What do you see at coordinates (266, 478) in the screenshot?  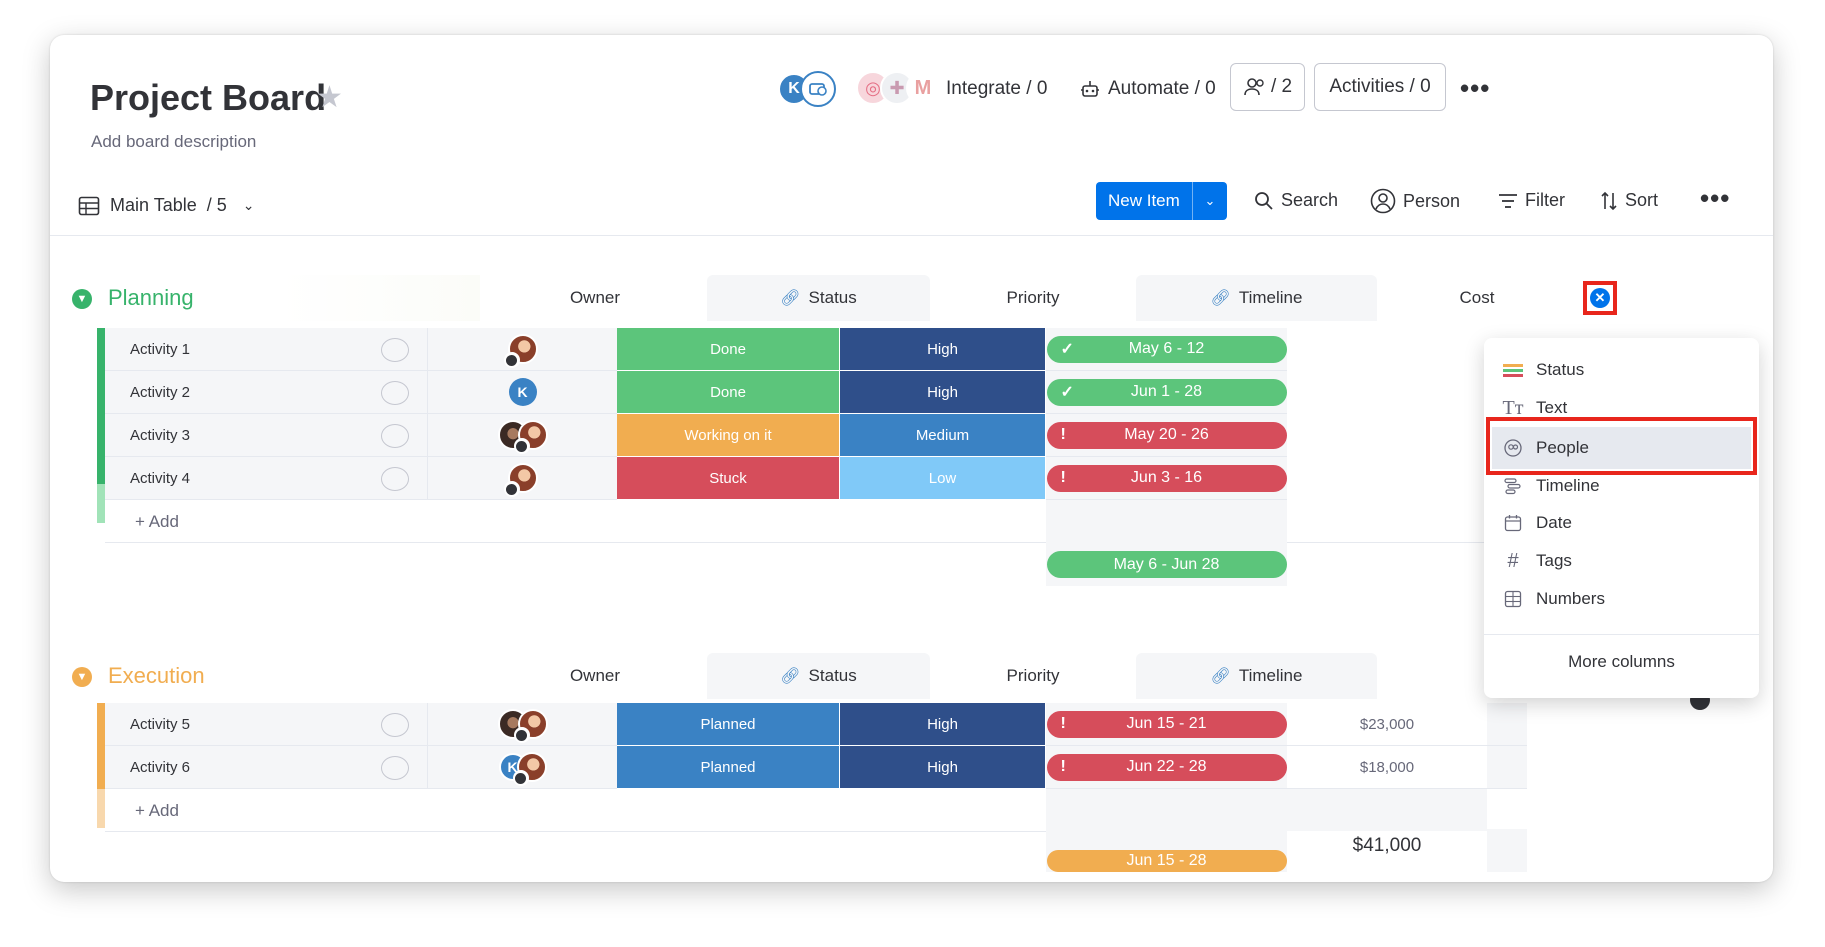 I see `item-name-cell: Activity 4` at bounding box center [266, 478].